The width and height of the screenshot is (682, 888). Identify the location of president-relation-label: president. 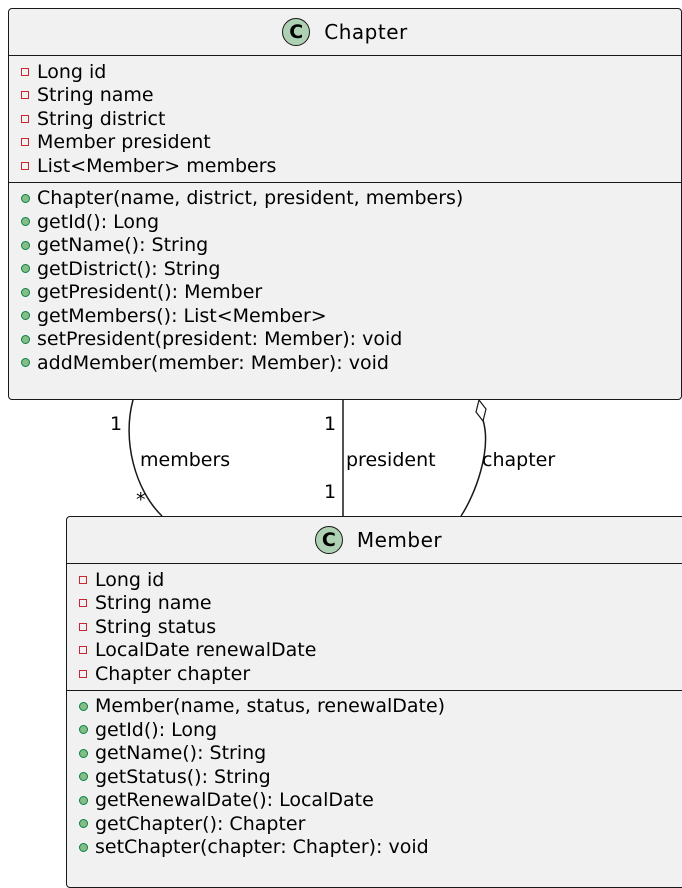
(391, 460).